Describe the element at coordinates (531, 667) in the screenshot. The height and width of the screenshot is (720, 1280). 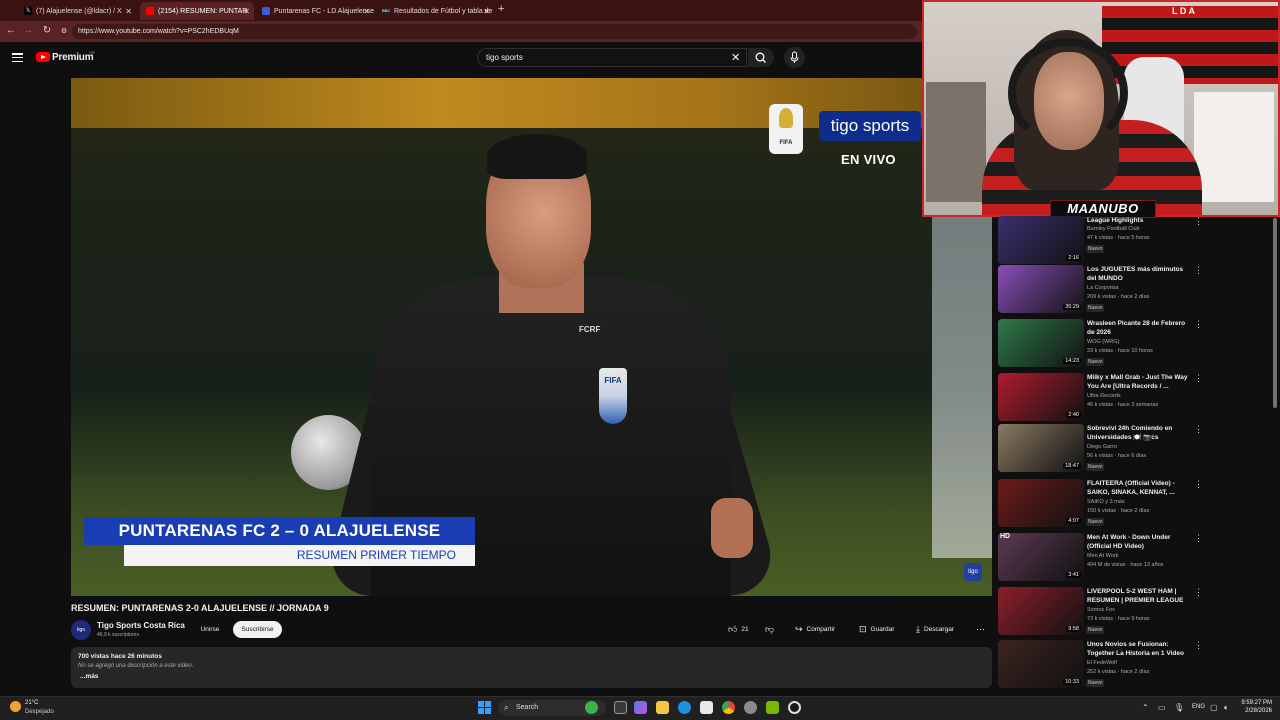
I see `description-box` at that location.